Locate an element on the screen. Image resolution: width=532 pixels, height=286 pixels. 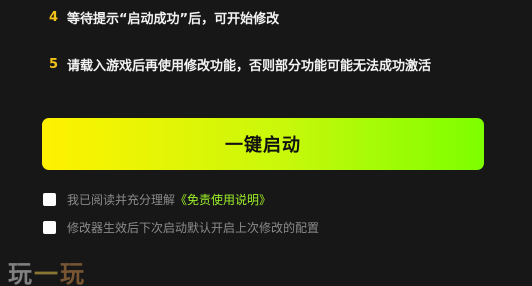
agreement-checkbox is located at coordinates (49, 199).